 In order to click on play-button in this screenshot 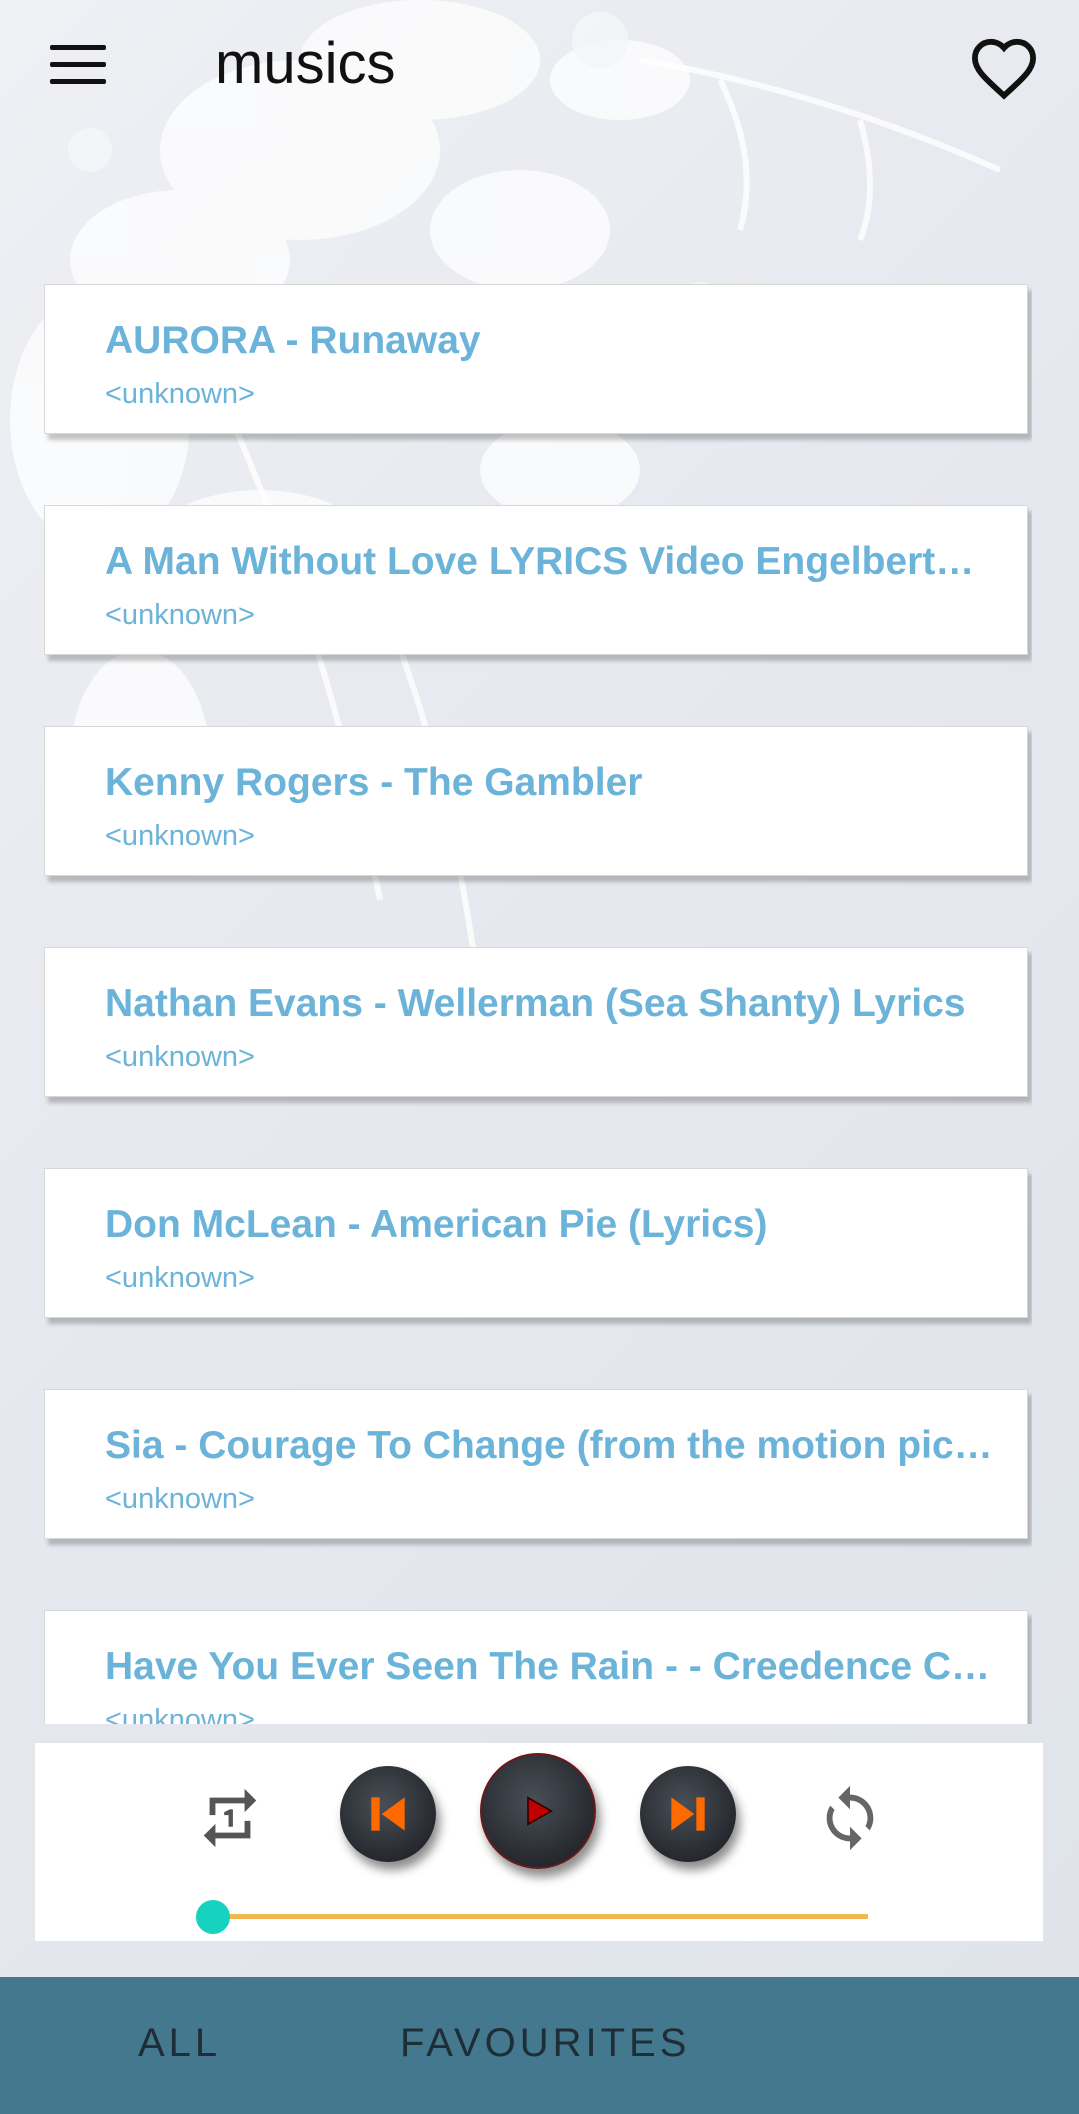, I will do `click(538, 1811)`.